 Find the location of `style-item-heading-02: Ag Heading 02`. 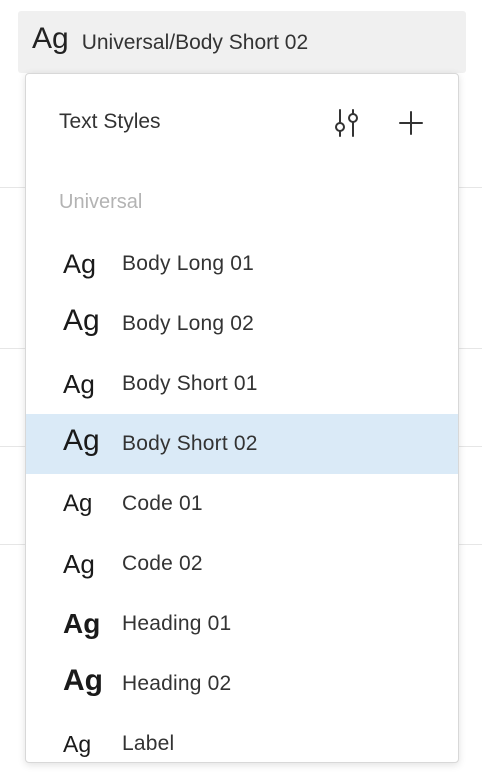

style-item-heading-02: Ag Heading 02 is located at coordinates (242, 684).